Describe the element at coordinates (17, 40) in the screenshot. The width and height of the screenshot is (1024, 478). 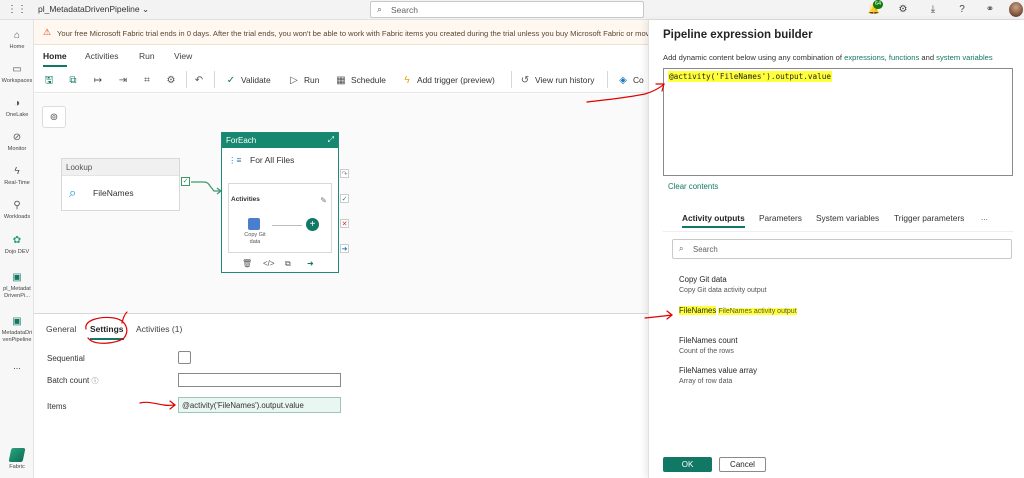
I see `rail-item-home: ⌂ Home` at that location.